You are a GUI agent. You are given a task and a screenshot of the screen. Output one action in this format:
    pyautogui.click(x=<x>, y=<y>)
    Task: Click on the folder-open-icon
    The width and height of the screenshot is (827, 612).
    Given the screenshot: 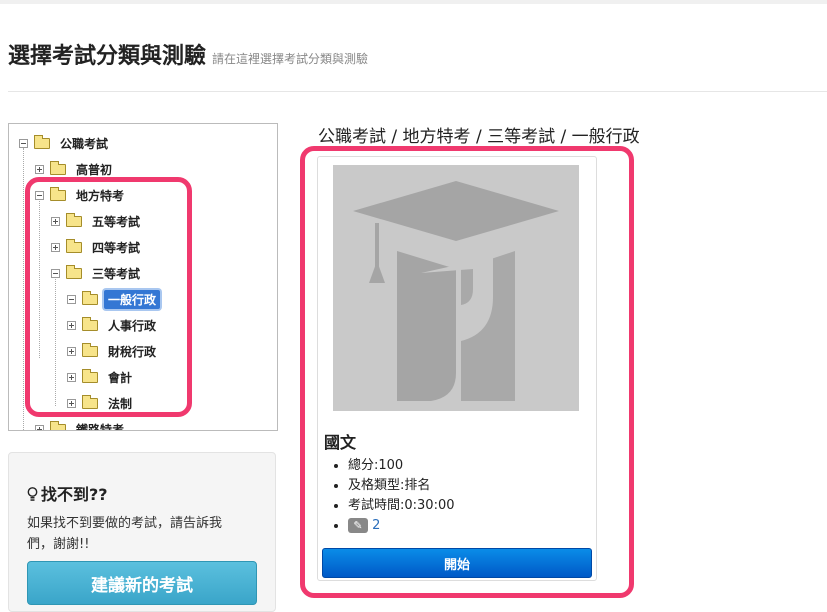 What is the action you would take?
    pyautogui.click(x=42, y=141)
    